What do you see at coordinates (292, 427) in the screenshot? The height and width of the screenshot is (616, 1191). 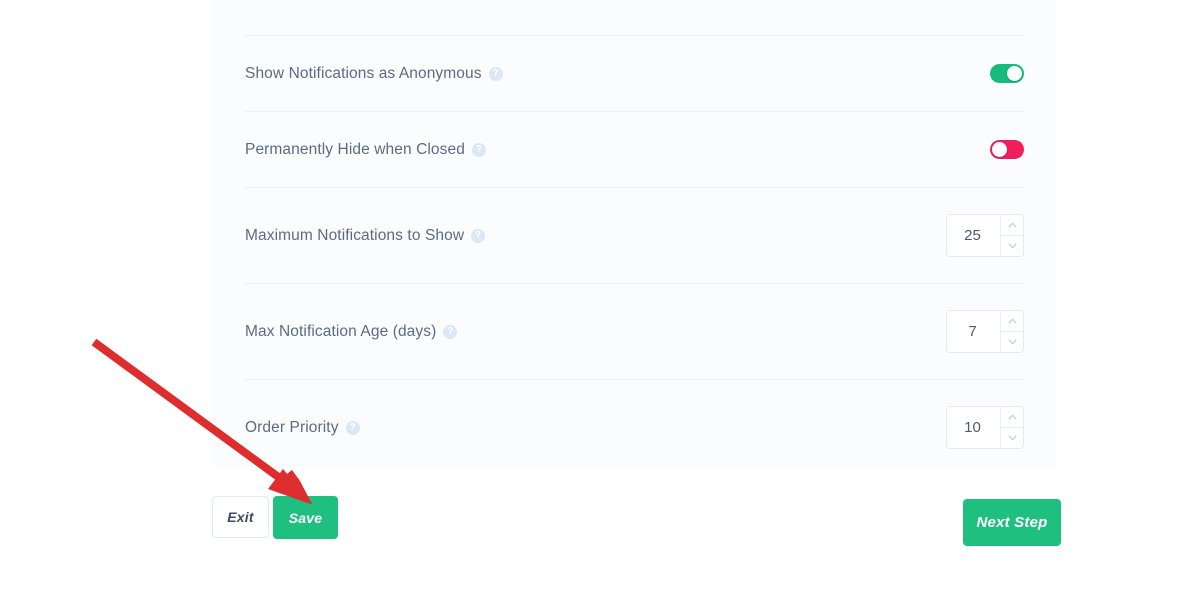 I see `setting-label-text: Order Priority` at bounding box center [292, 427].